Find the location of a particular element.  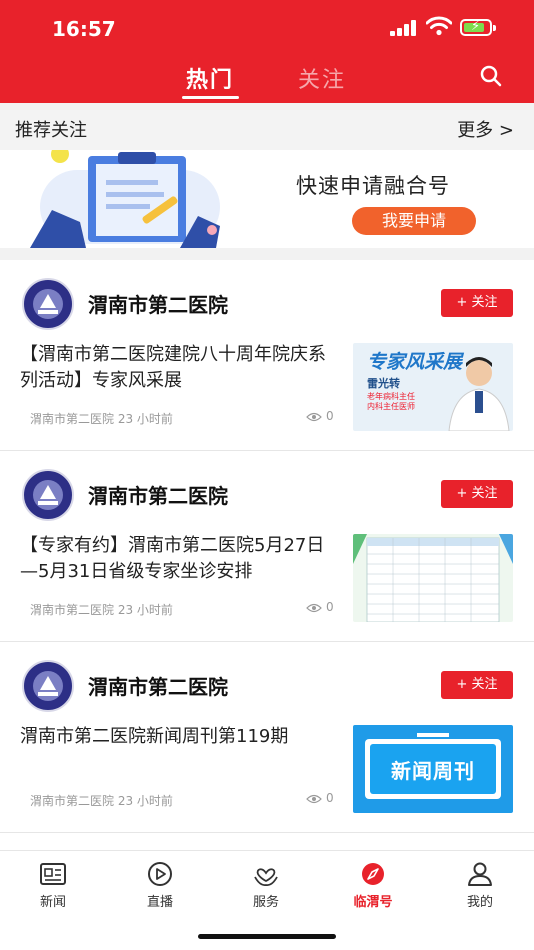

tab-hot: 热门 is located at coordinates (210, 78).